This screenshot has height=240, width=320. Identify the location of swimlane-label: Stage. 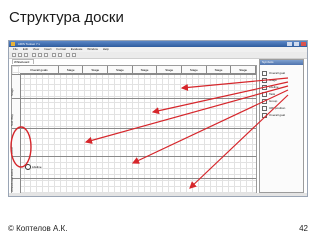
(15, 87).